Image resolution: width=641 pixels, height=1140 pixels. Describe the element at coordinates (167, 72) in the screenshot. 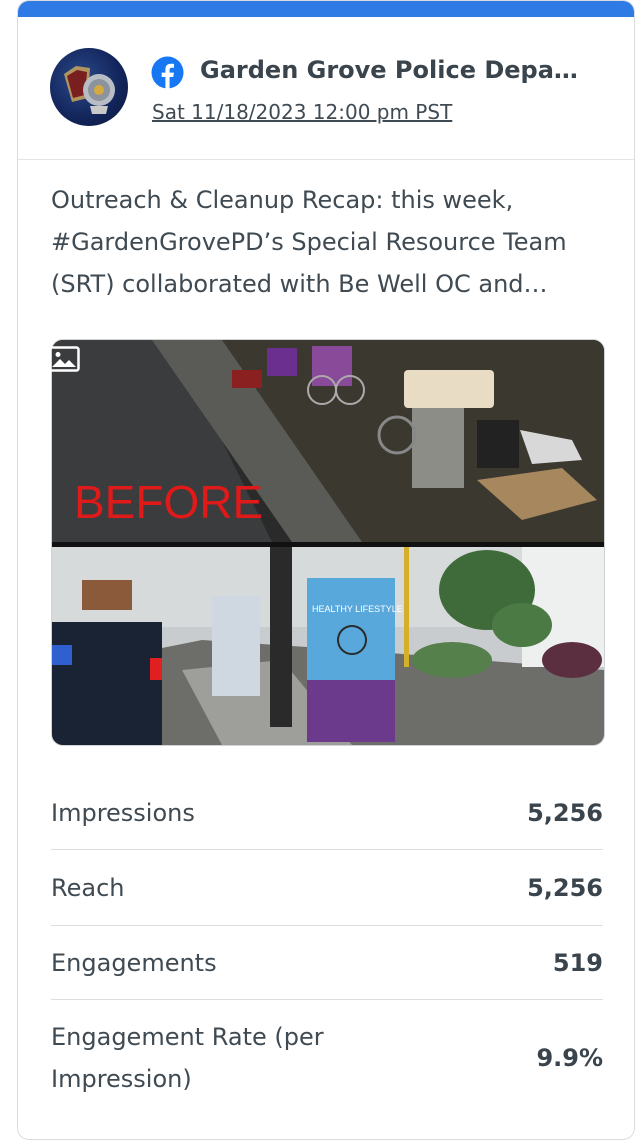

I see `facebook-icon` at that location.